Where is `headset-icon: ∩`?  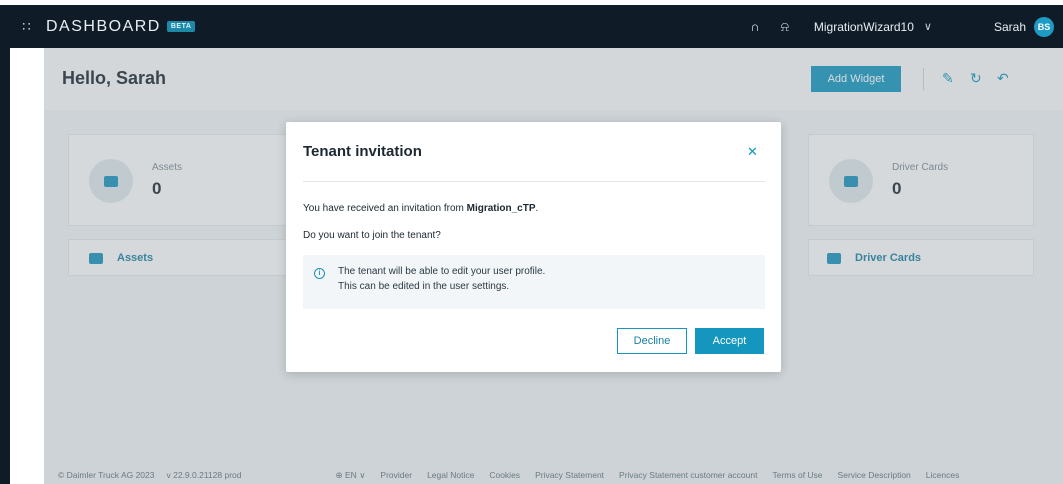 headset-icon: ∩ is located at coordinates (755, 26).